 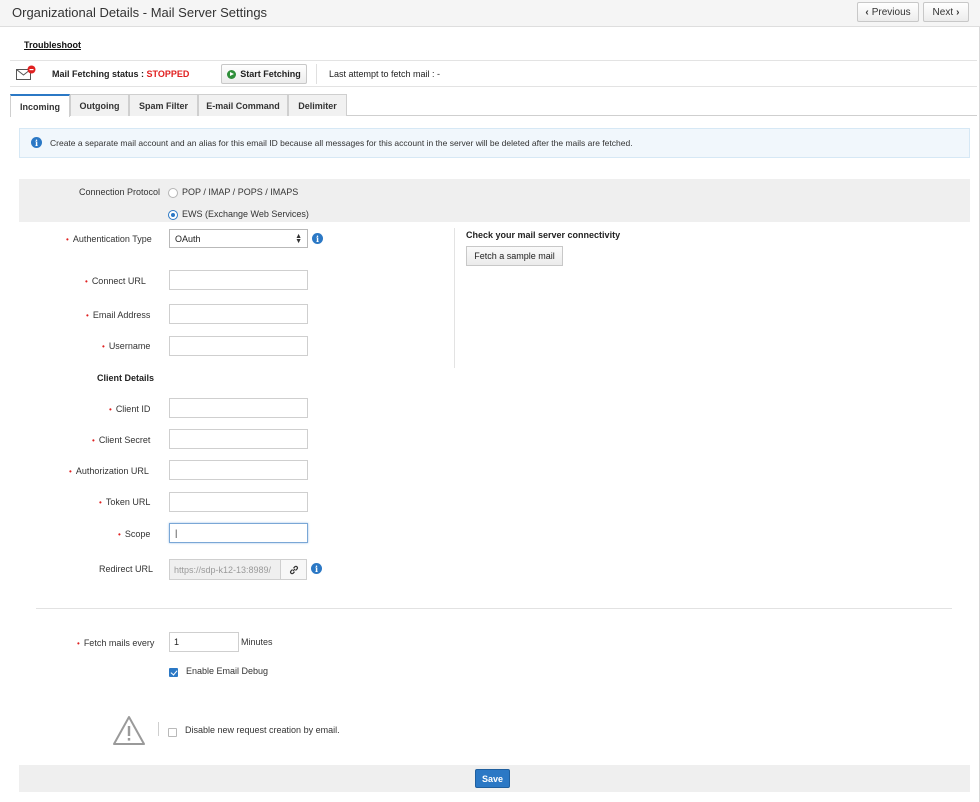 What do you see at coordinates (492, 778) in the screenshot?
I see `save-button: Save` at bounding box center [492, 778].